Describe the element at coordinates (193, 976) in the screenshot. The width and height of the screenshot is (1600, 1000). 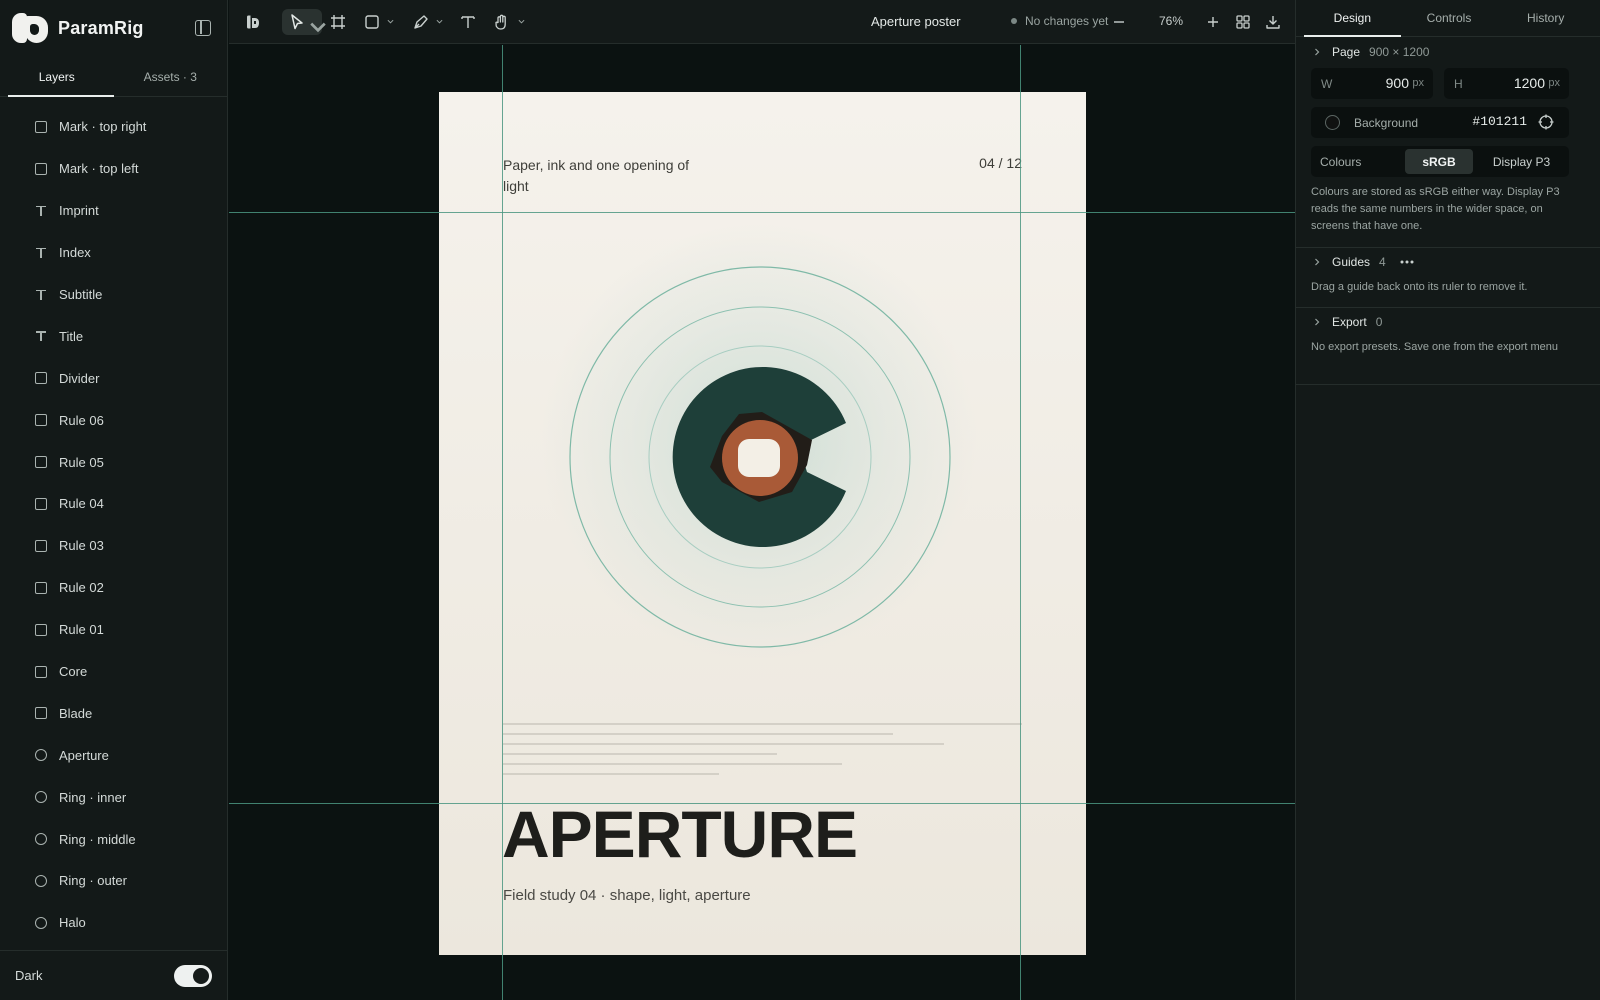
I see `dark-mode-toggle` at that location.